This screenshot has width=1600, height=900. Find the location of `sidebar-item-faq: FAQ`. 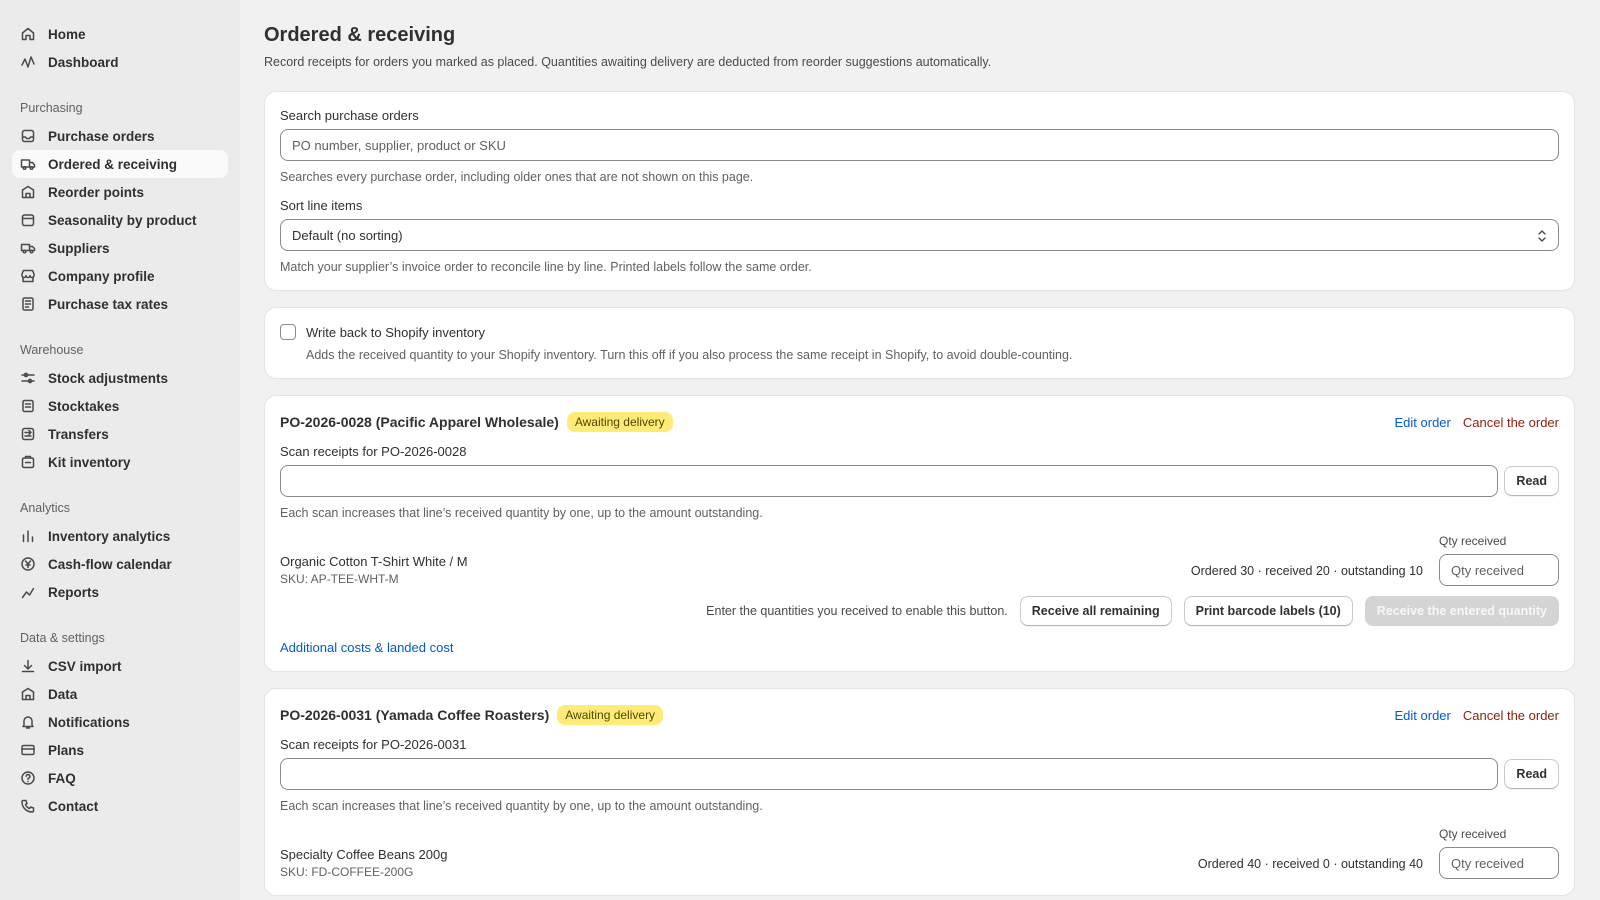

sidebar-item-faq: FAQ is located at coordinates (120, 778).